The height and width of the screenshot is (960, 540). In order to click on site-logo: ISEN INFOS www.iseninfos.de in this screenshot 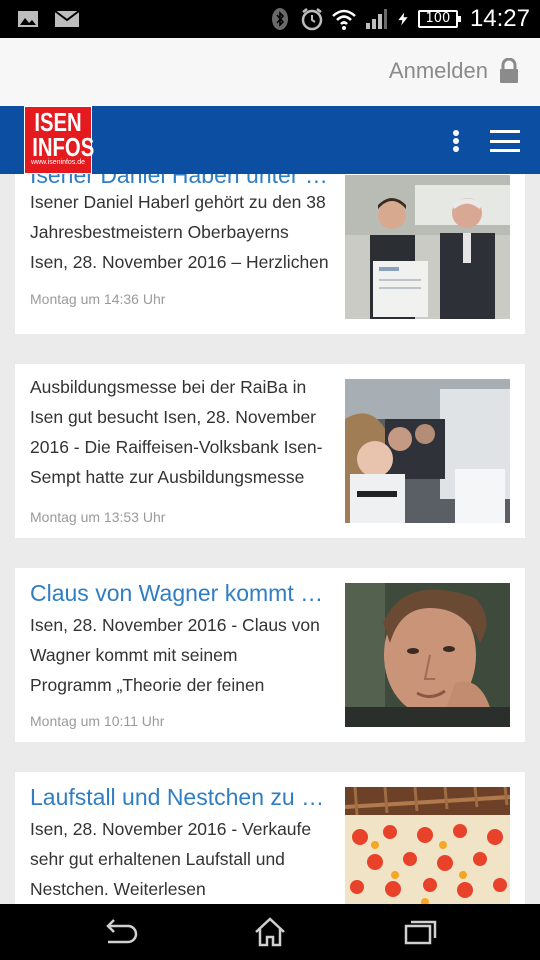, I will do `click(59, 140)`.